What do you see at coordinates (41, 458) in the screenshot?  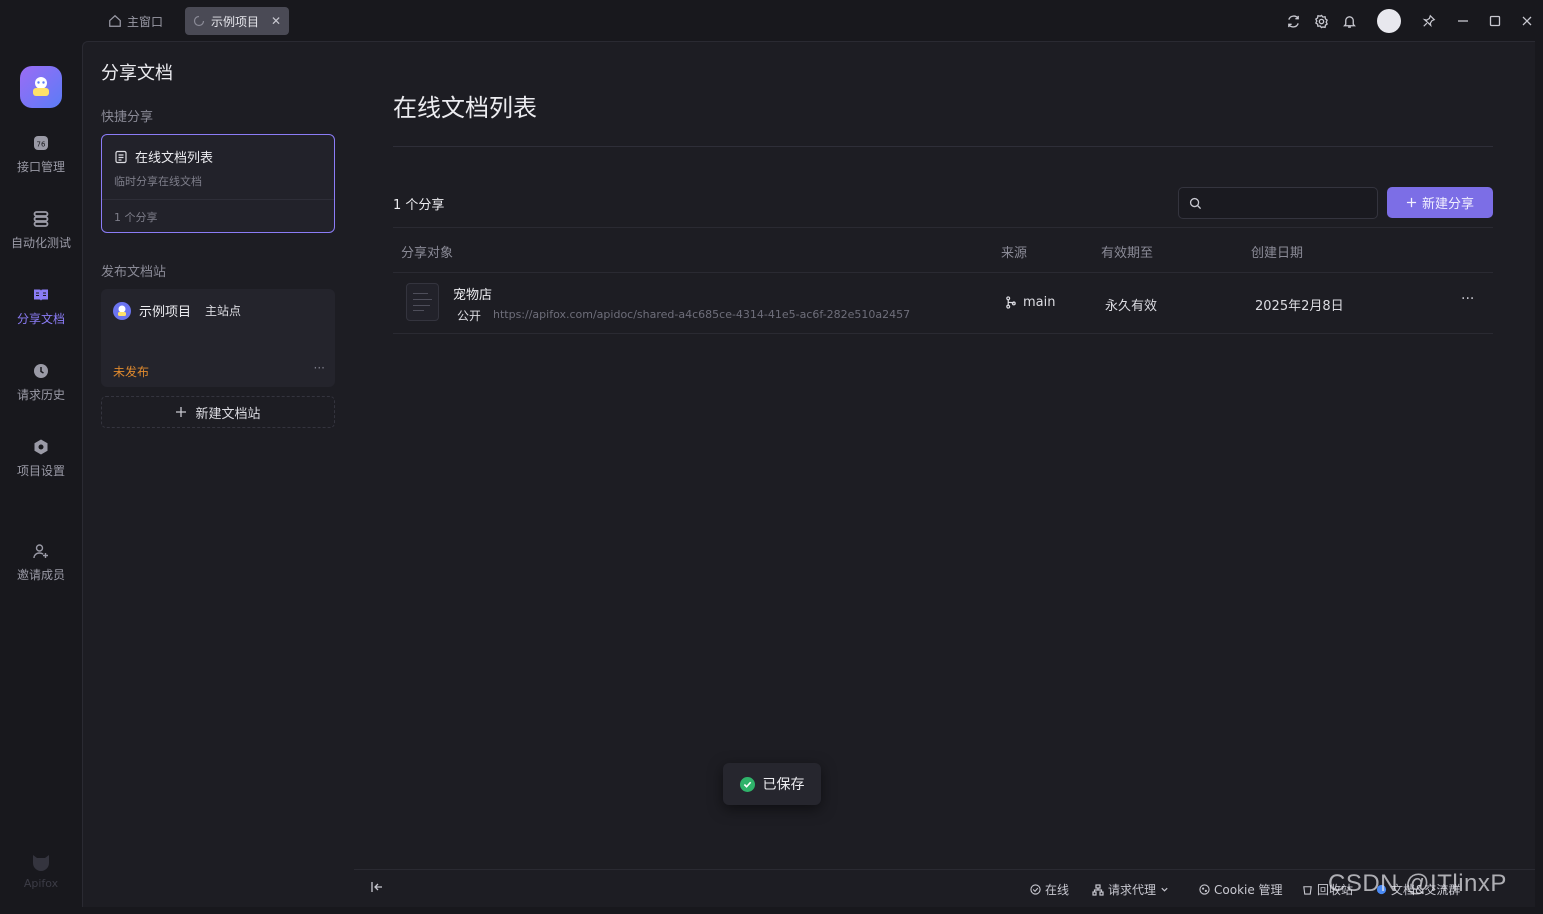 I see `rail-item-settings: 项目设置` at bounding box center [41, 458].